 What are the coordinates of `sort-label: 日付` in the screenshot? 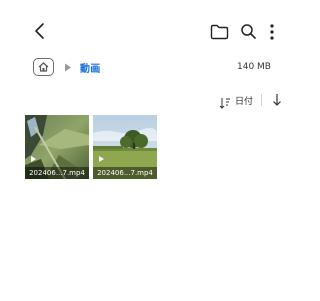 It's located at (244, 101).